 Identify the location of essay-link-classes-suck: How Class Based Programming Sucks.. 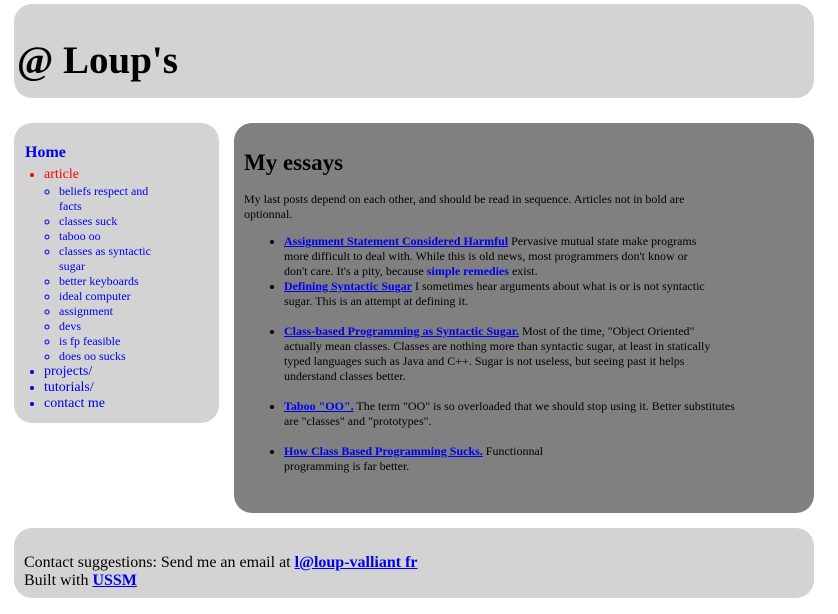
(383, 451).